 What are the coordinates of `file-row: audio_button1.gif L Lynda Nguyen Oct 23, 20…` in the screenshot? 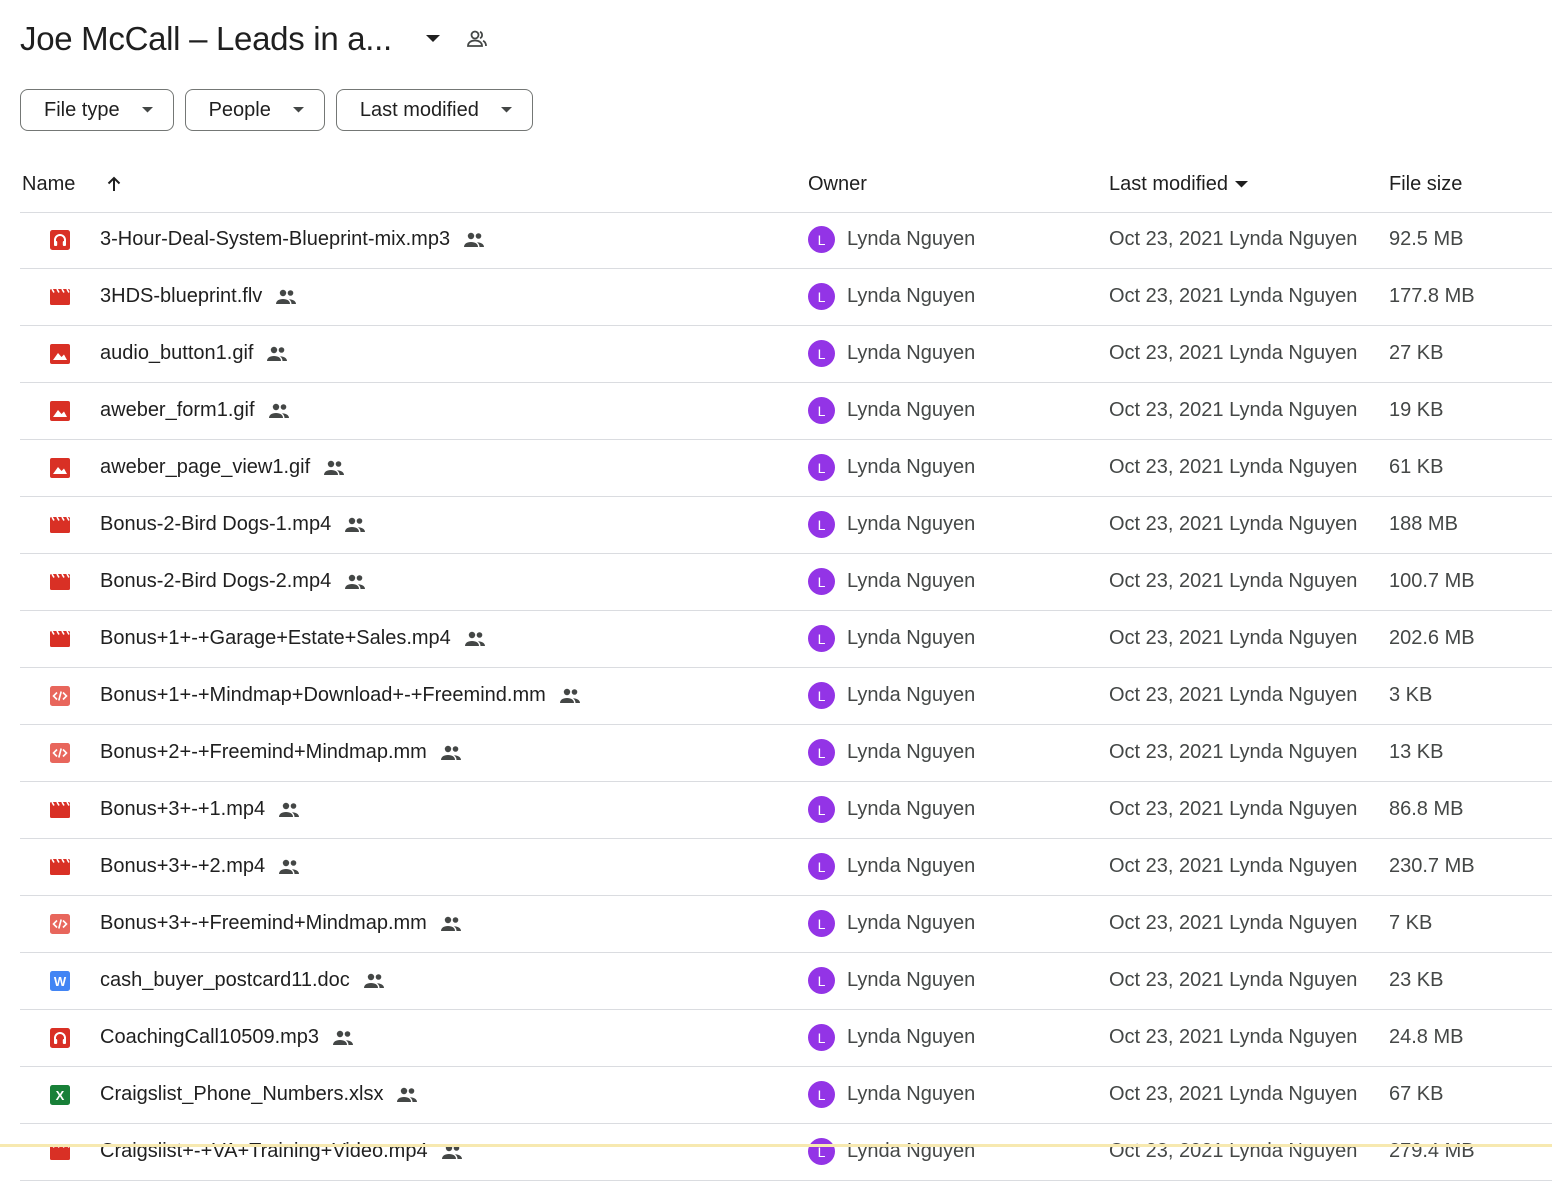 It's located at (786, 354).